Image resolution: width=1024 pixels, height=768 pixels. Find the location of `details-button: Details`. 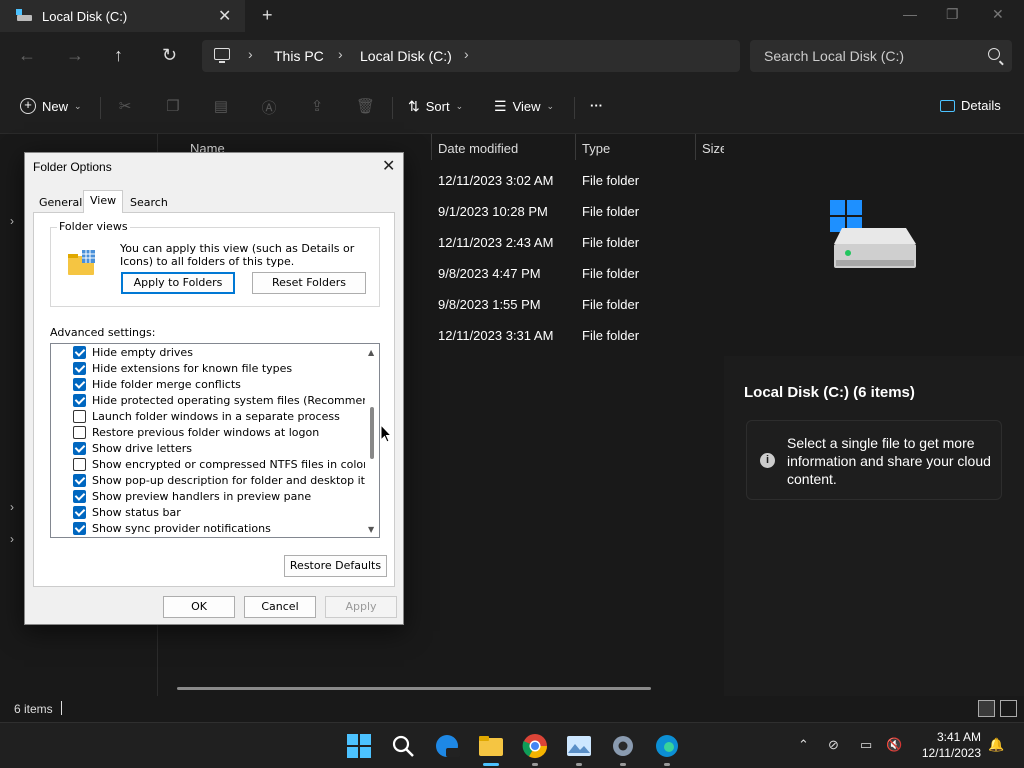

details-button: Details is located at coordinates (970, 105).